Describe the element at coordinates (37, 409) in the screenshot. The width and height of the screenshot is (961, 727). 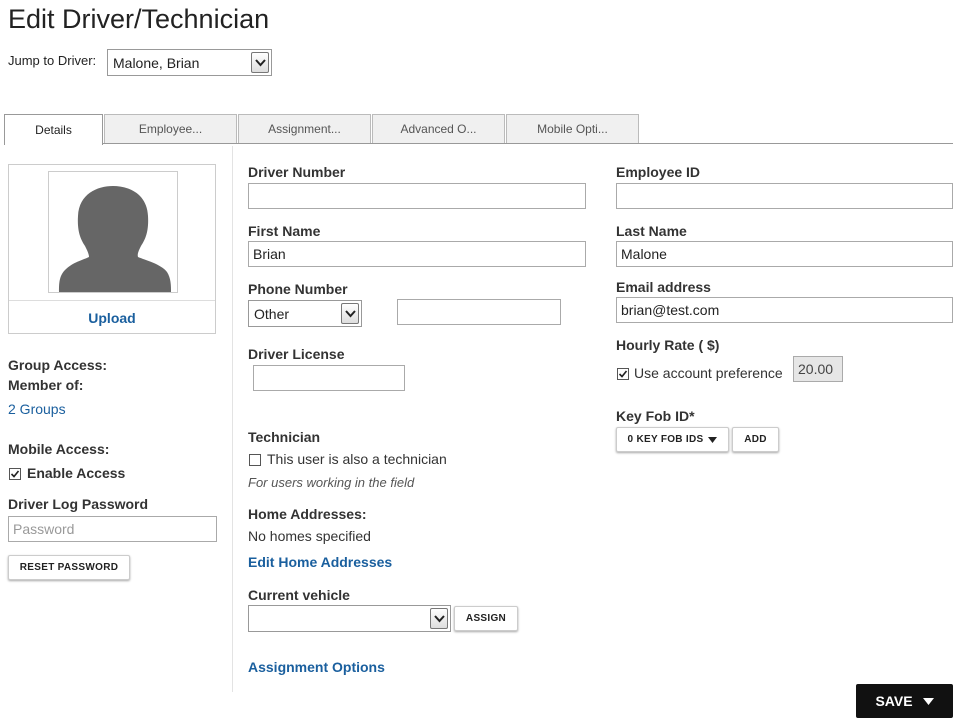
I see `groups-link: 2 Groups` at that location.